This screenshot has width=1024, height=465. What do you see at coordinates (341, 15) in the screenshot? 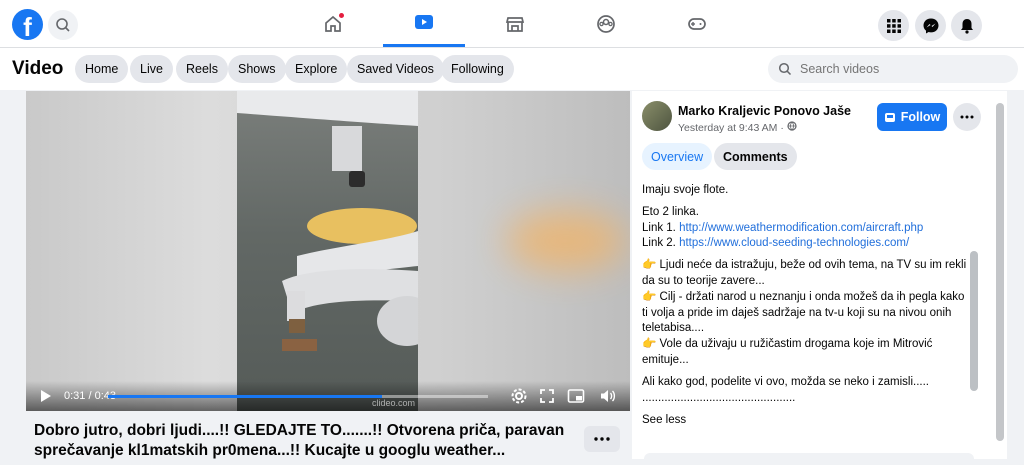
I see `notification-dot` at bounding box center [341, 15].